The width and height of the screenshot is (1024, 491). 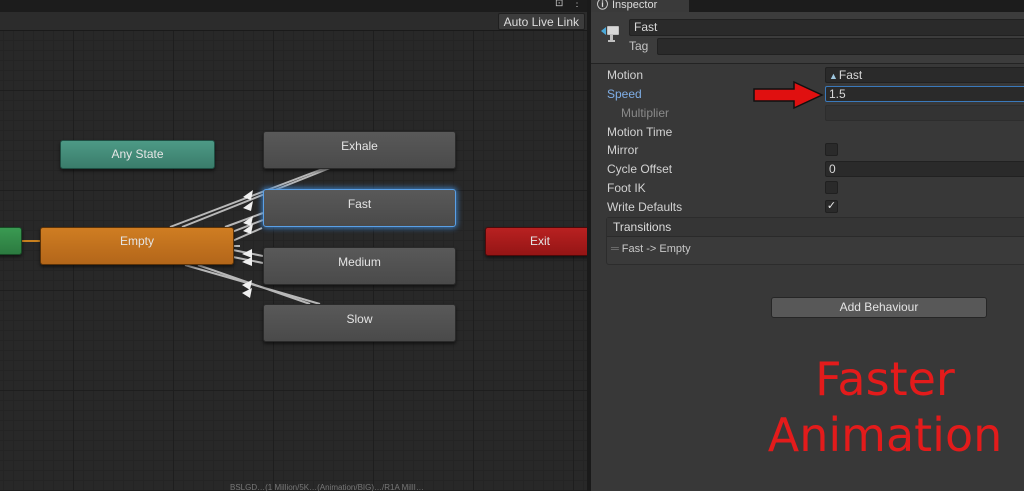 I want to click on tag-label: Tag, so click(x=639, y=46).